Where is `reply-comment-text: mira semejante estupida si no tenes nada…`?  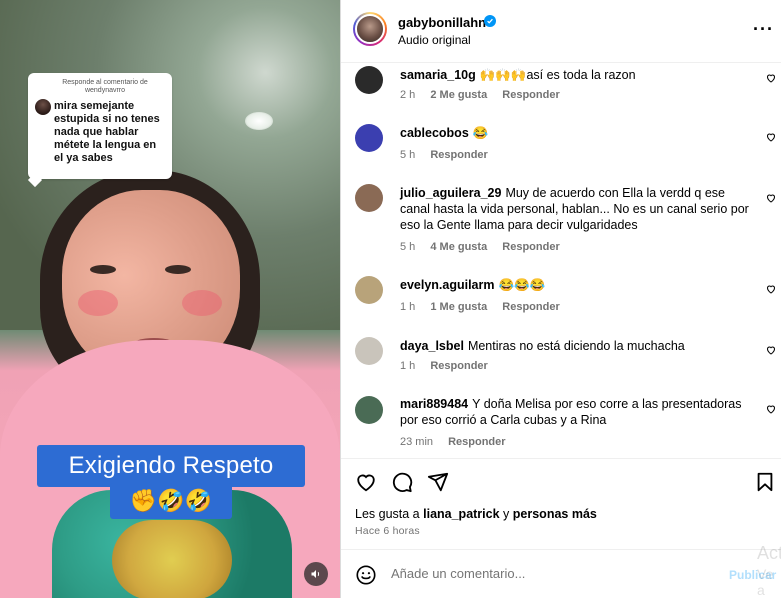
reply-comment-text: mira semejante estupida si no tenes nada… is located at coordinates (107, 132).